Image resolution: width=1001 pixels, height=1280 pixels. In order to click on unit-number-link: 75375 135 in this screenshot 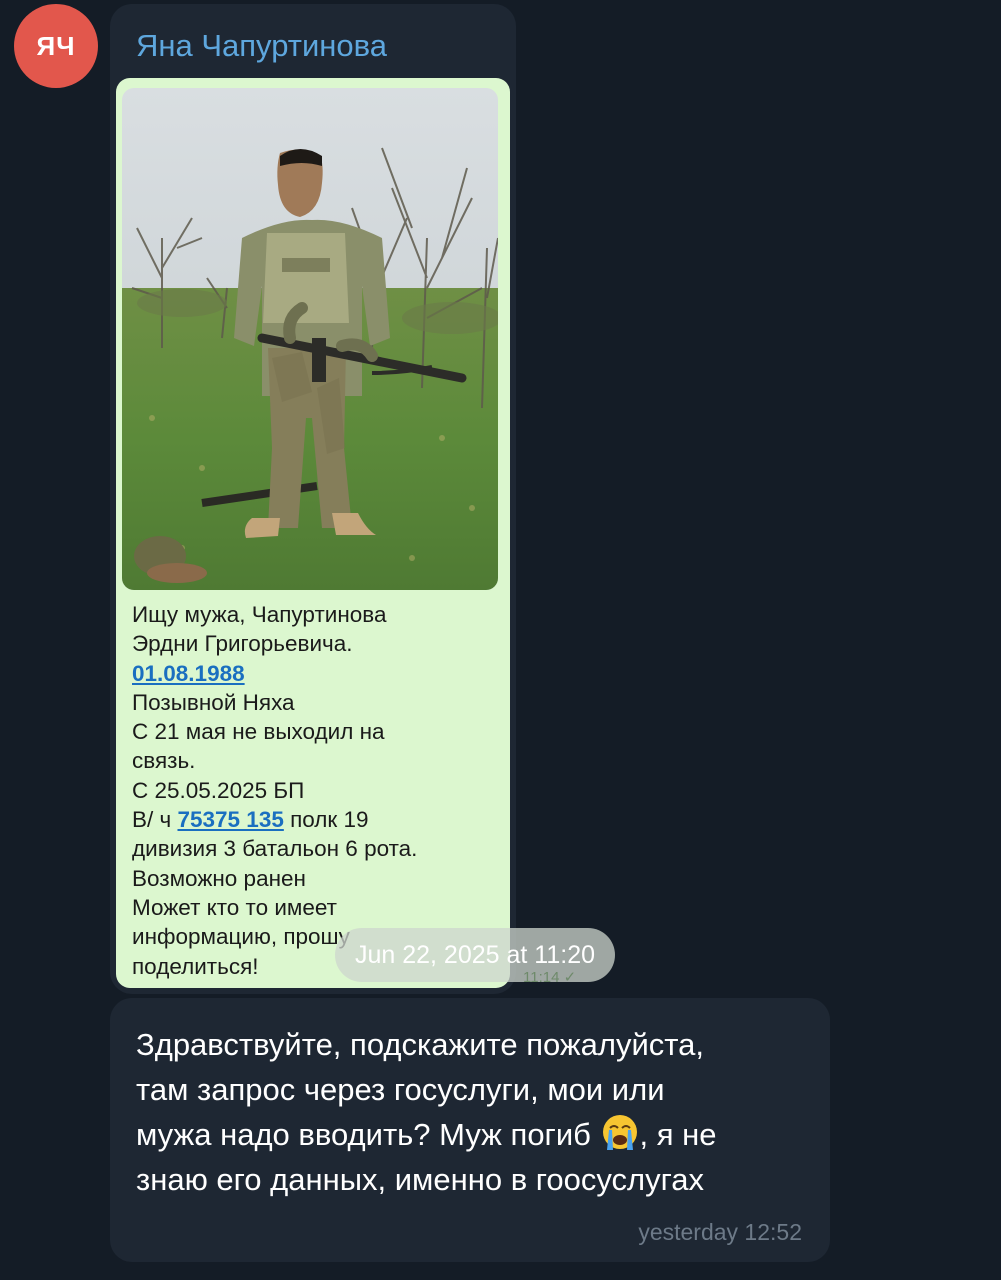, I will do `click(230, 819)`.